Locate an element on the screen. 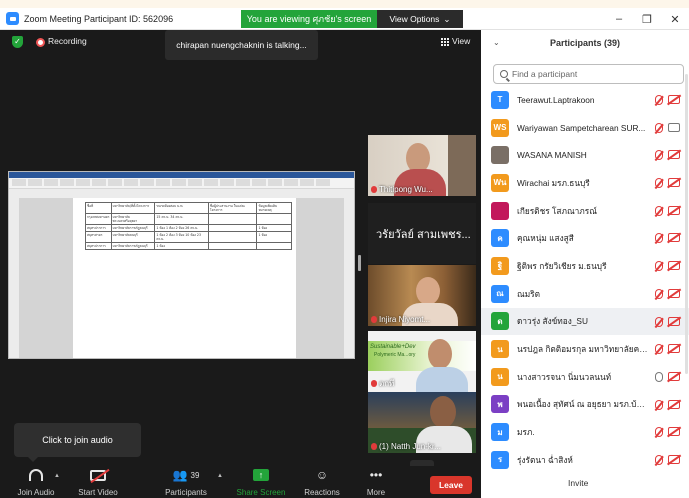  participant-row: ณ ณมริต is located at coordinates (585, 294).